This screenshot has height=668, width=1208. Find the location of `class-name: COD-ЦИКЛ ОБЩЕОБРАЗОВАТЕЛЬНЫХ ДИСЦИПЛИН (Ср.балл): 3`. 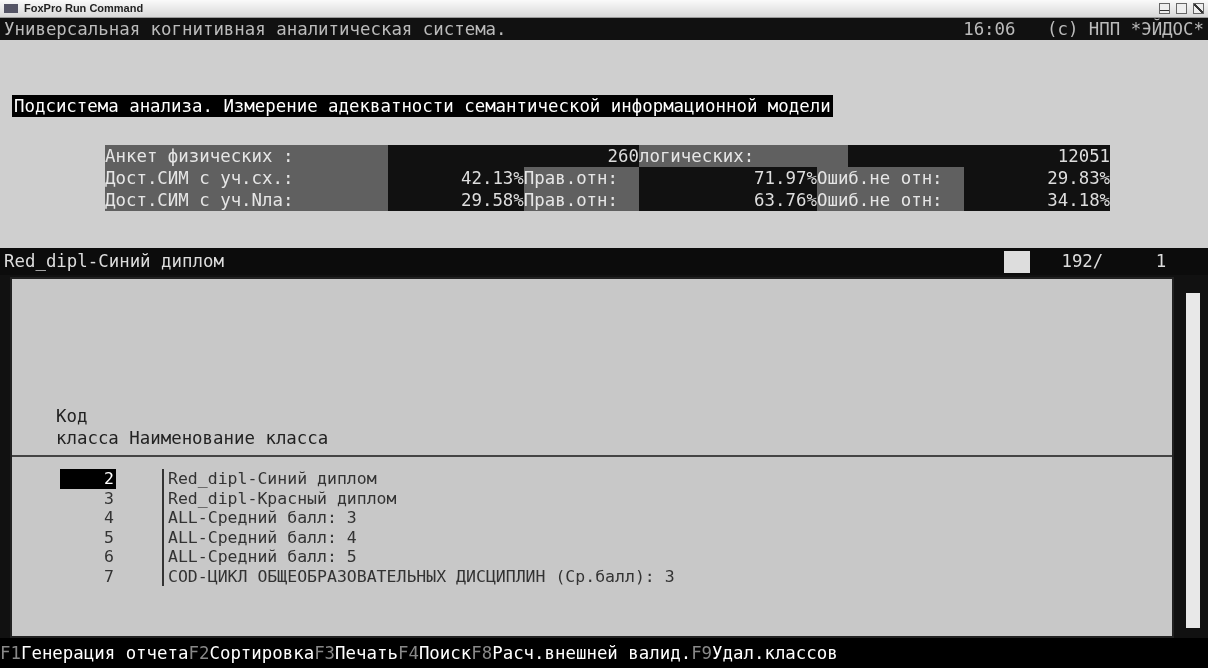

class-name: COD-ЦИКЛ ОБЩЕОБРАЗОВАТЕЛЬНЫХ ДИСЦИПЛИН (Ср.балл): 3 is located at coordinates (418, 576).